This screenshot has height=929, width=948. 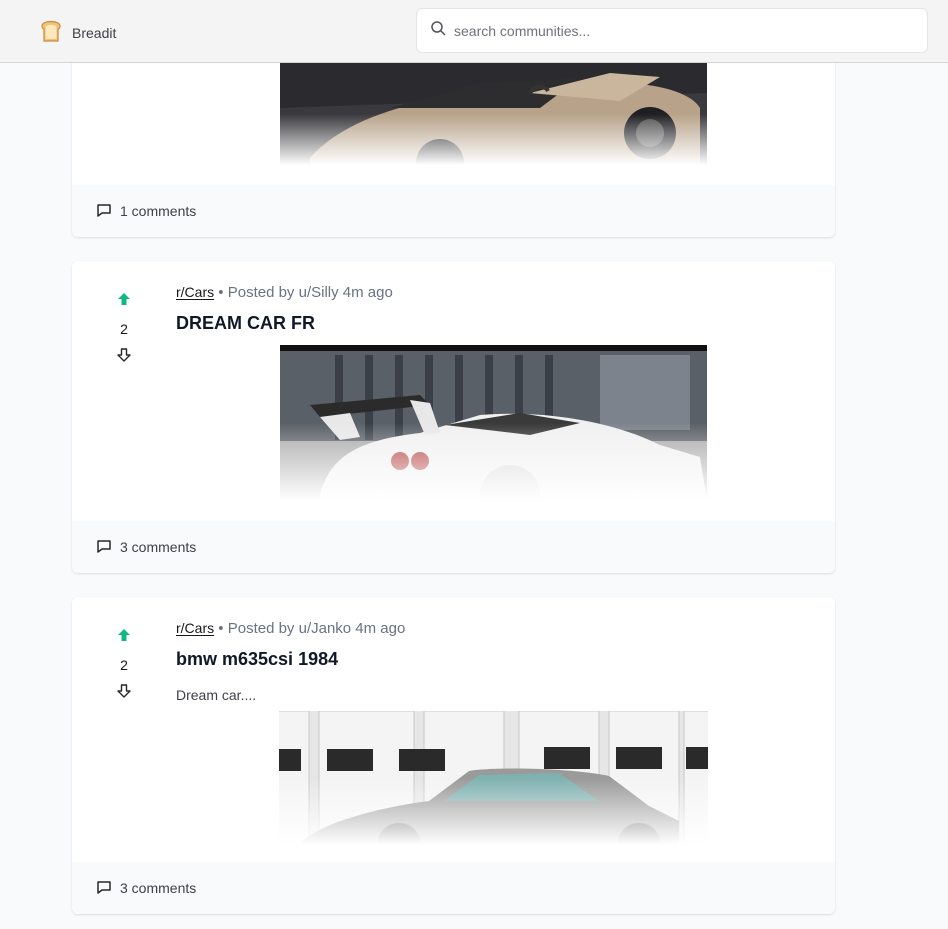 What do you see at coordinates (257, 659) in the screenshot?
I see `post-title: bmw m635csi 1984` at bounding box center [257, 659].